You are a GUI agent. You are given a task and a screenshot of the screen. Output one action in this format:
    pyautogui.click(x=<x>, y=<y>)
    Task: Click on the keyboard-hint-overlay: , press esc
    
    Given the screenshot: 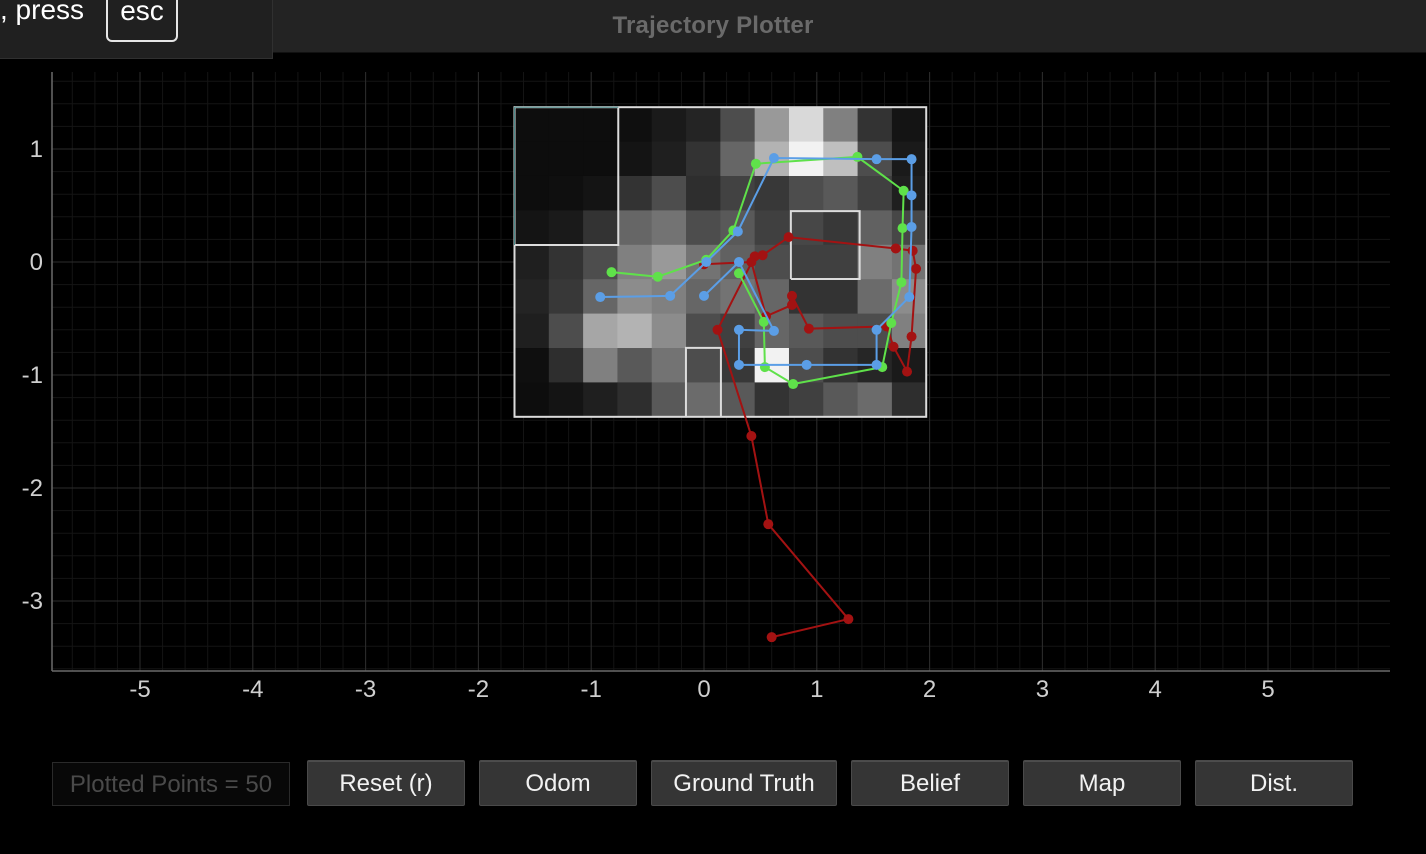 What is the action you would take?
    pyautogui.click(x=136, y=29)
    